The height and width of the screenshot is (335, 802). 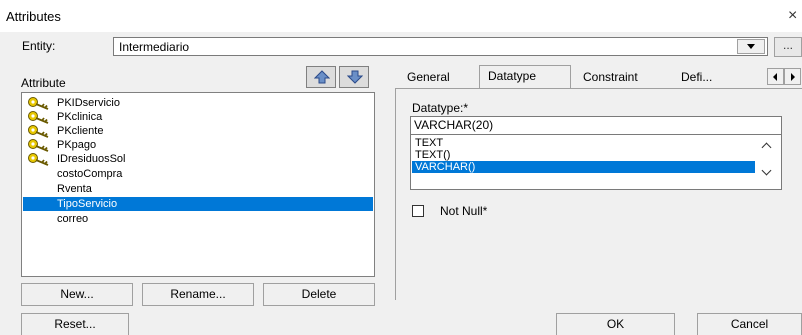 I want to click on tab-general: General, so click(x=428, y=77).